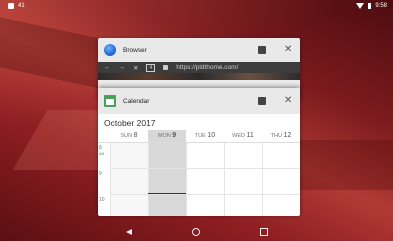  I want to click on wifi-icon, so click(360, 6).